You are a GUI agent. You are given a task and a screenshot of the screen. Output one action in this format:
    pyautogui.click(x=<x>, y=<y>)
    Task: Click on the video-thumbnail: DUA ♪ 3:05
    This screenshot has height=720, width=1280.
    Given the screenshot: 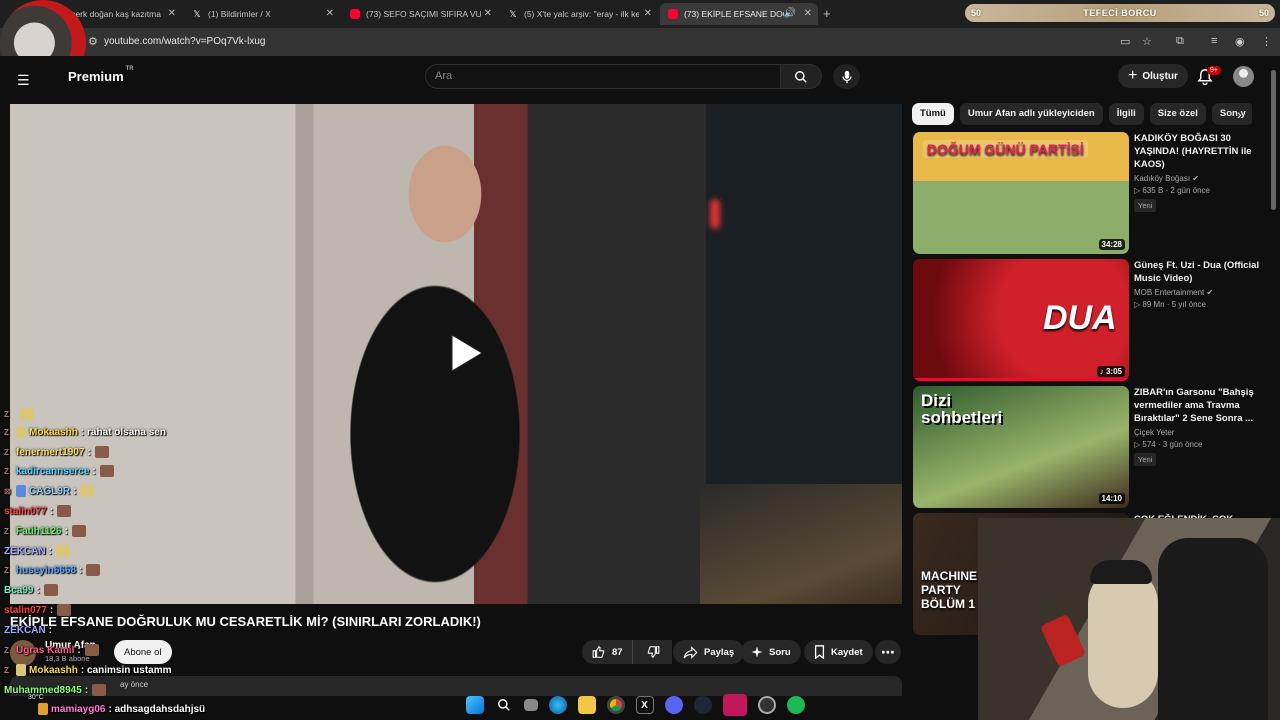 What is the action you would take?
    pyautogui.click(x=1021, y=320)
    